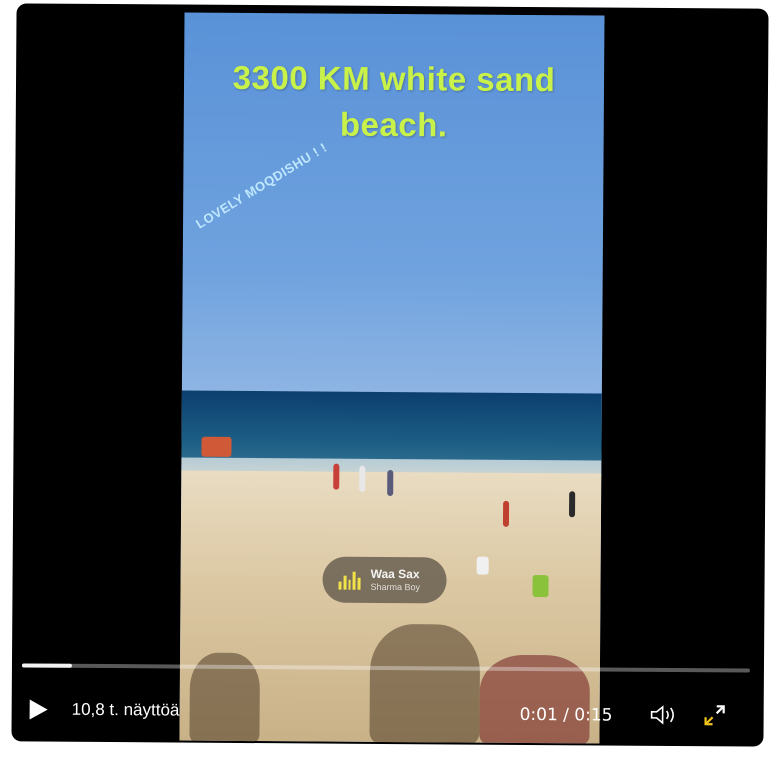  I want to click on location-sticker: LOVELY MOQDISHU ! !, so click(261, 185).